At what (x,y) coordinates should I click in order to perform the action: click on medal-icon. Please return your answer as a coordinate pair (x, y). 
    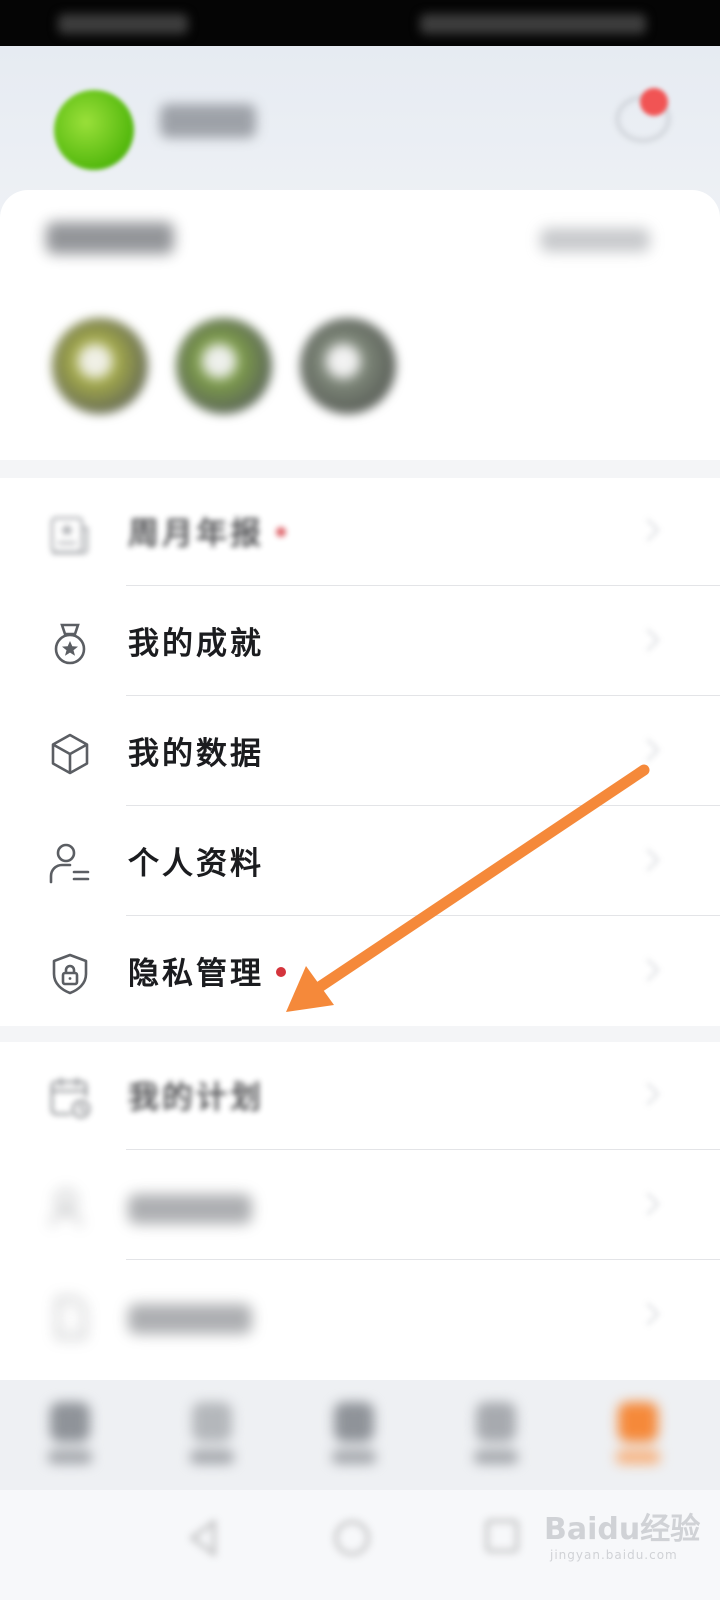
    Looking at the image, I should click on (70, 644).